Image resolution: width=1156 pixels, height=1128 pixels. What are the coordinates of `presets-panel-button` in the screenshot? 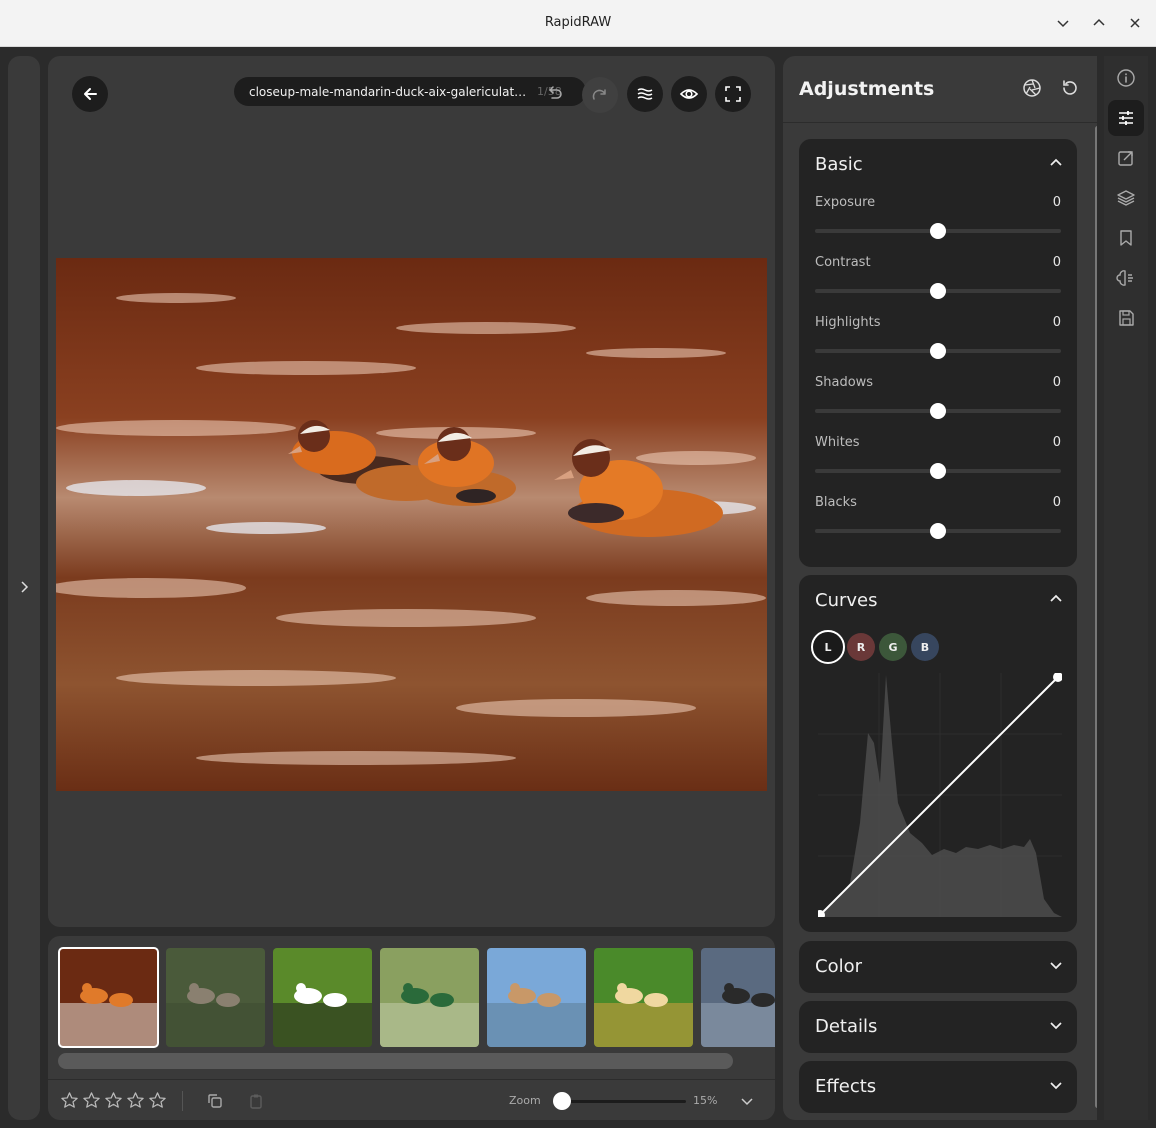 It's located at (1126, 238).